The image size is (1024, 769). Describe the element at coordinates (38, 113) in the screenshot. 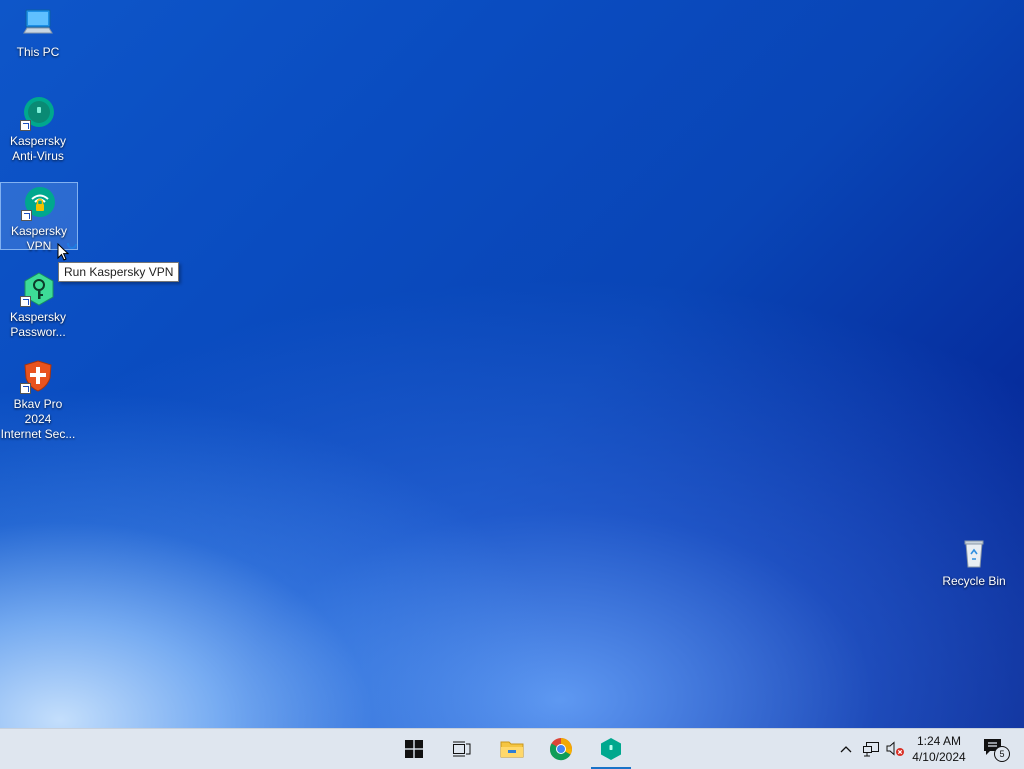

I see `kaspersky-anti-virus-icon` at that location.